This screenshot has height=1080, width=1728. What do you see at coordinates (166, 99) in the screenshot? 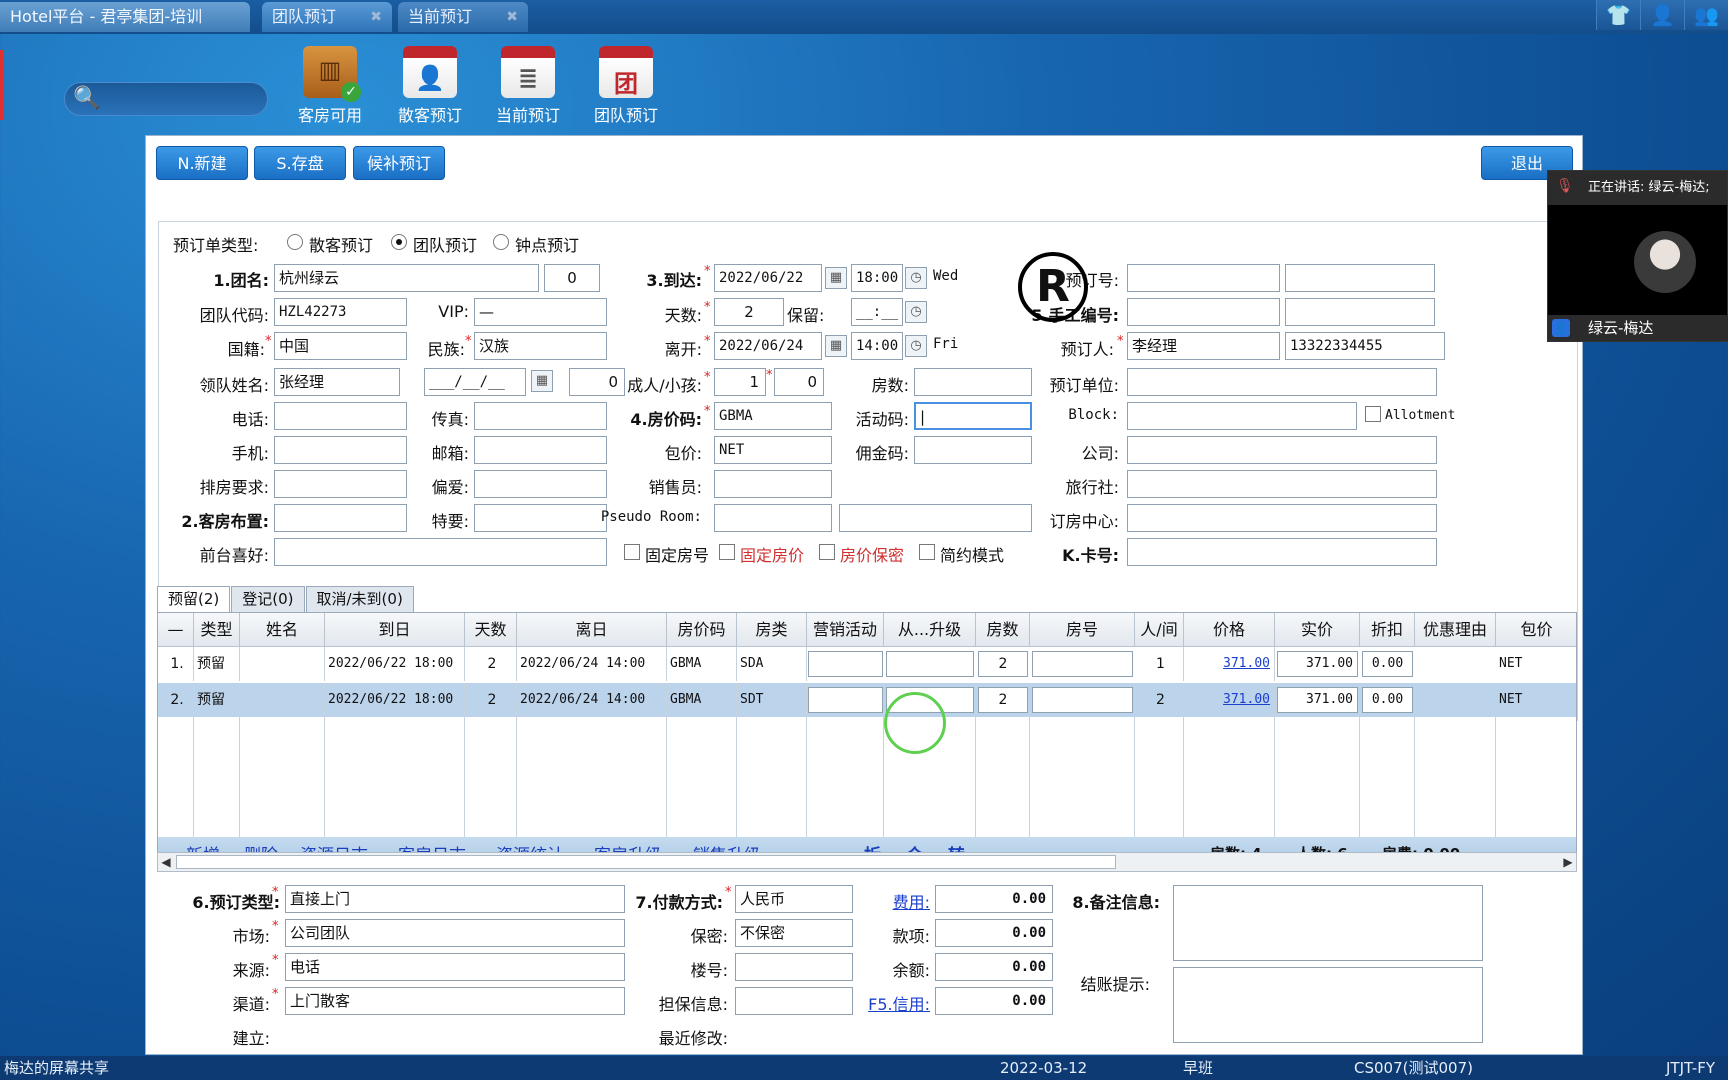
I see `search-box: 🔍` at bounding box center [166, 99].